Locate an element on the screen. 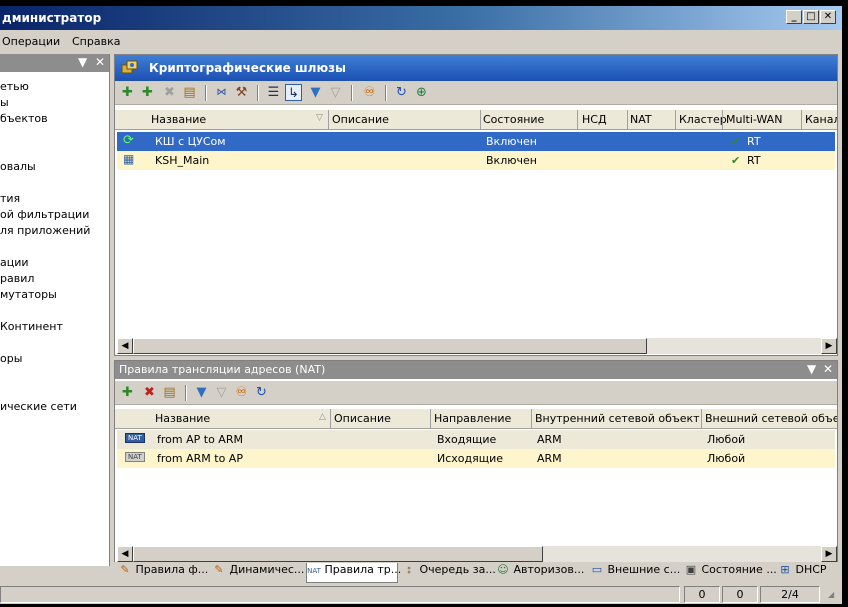  resize-grip-icon: ◢ is located at coordinates (834, 596).